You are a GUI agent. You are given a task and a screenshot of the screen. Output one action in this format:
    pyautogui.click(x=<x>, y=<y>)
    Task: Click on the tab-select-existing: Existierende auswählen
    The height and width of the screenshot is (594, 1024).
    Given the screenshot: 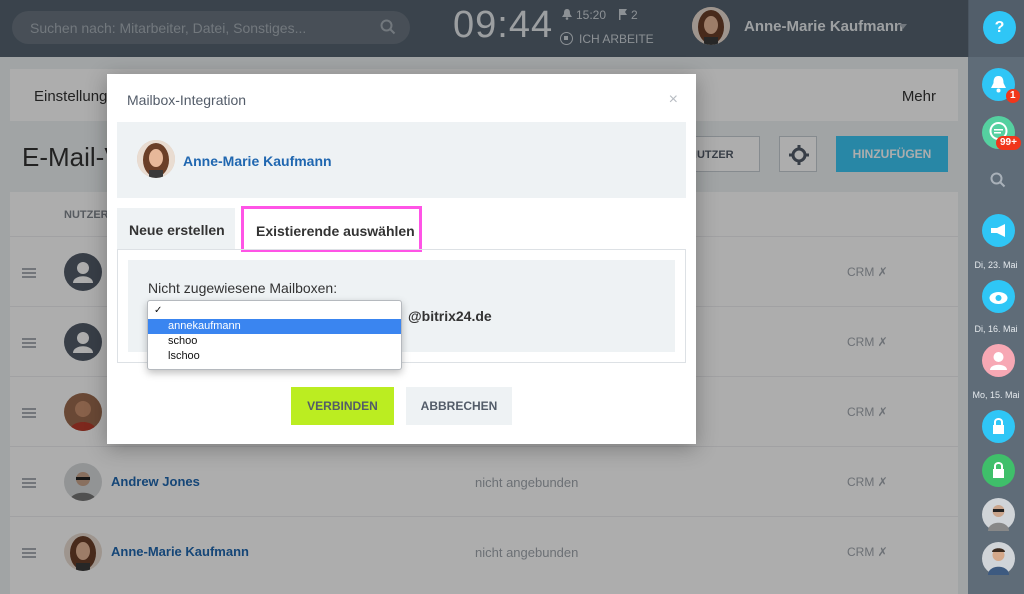 What is the action you would take?
    pyautogui.click(x=331, y=229)
    